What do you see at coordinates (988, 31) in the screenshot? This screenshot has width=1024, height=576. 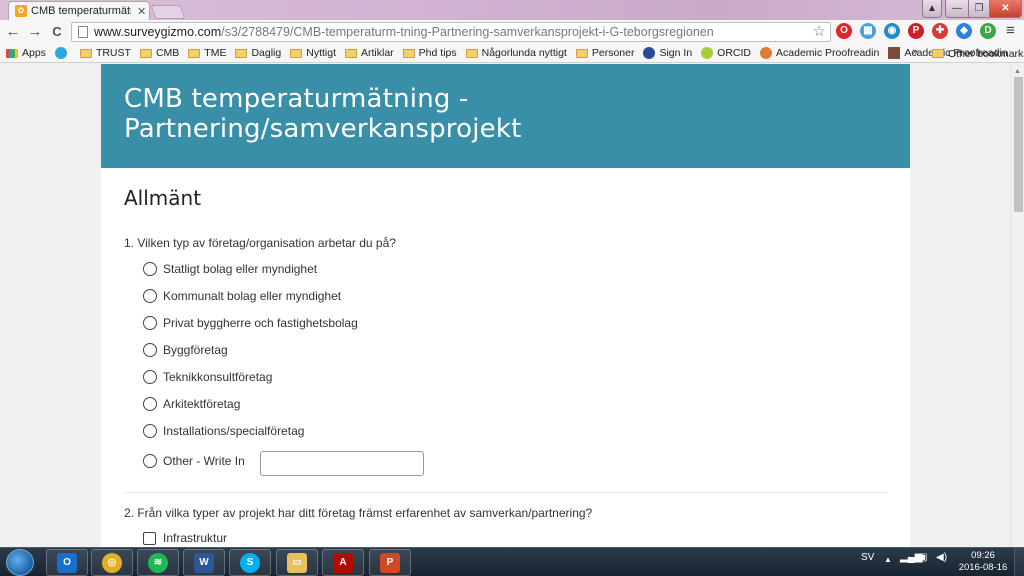 I see `green-d-icon: D` at bounding box center [988, 31].